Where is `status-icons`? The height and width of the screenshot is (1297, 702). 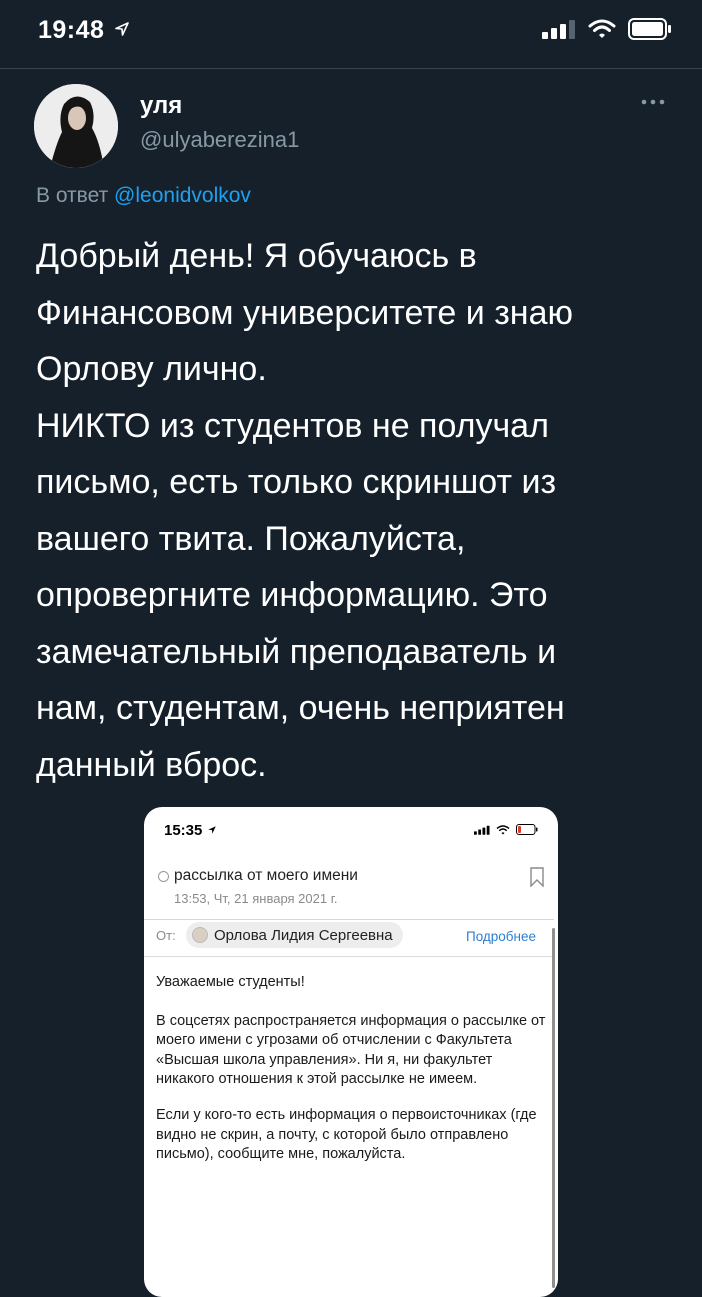
status-icons is located at coordinates (607, 29).